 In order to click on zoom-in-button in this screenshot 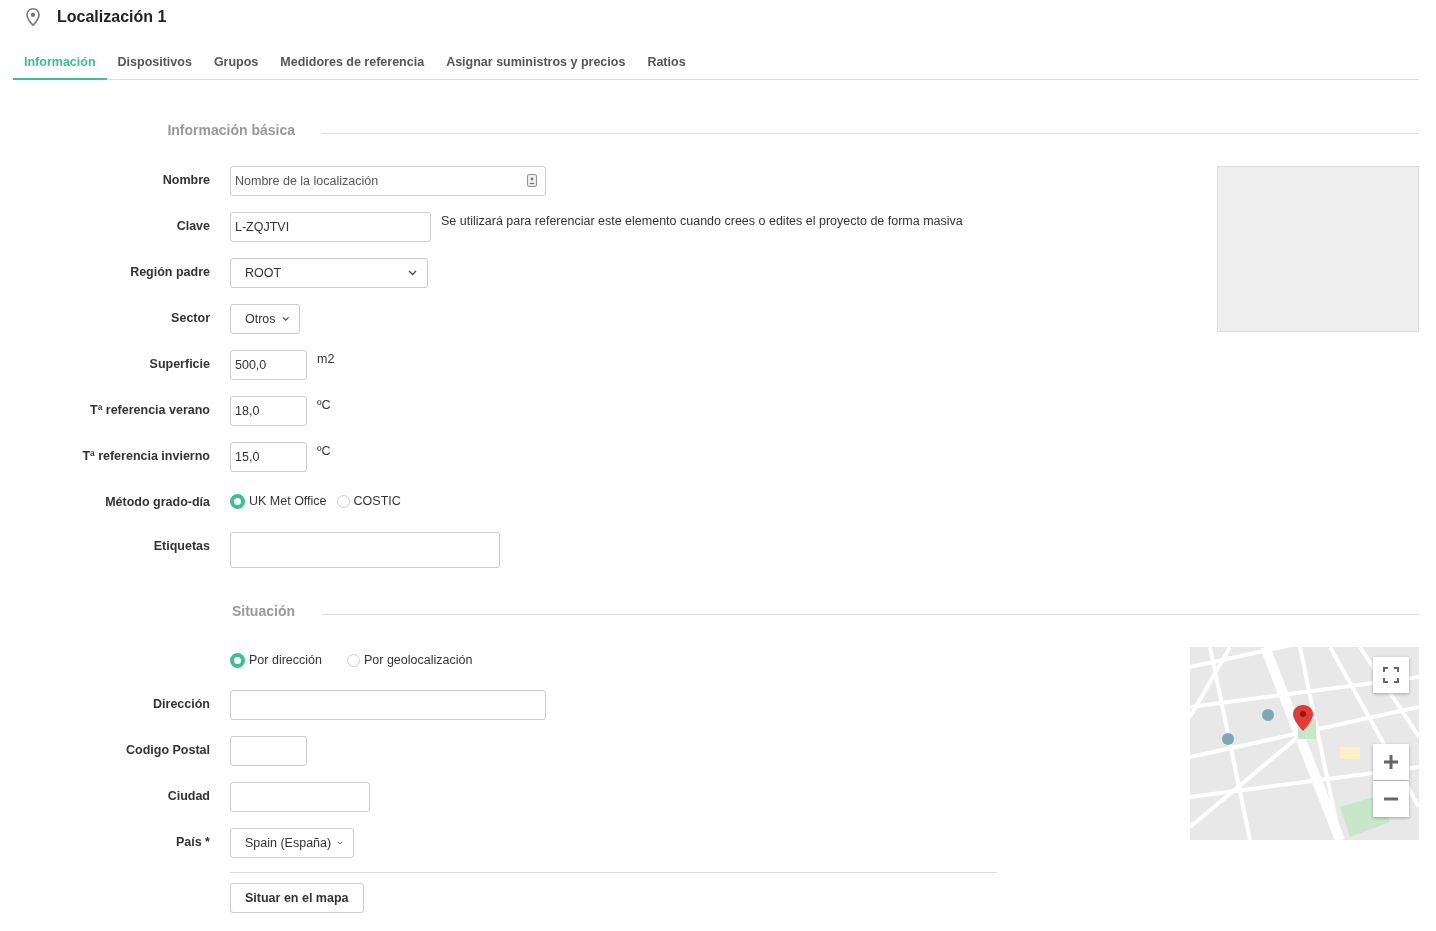, I will do `click(1391, 762)`.